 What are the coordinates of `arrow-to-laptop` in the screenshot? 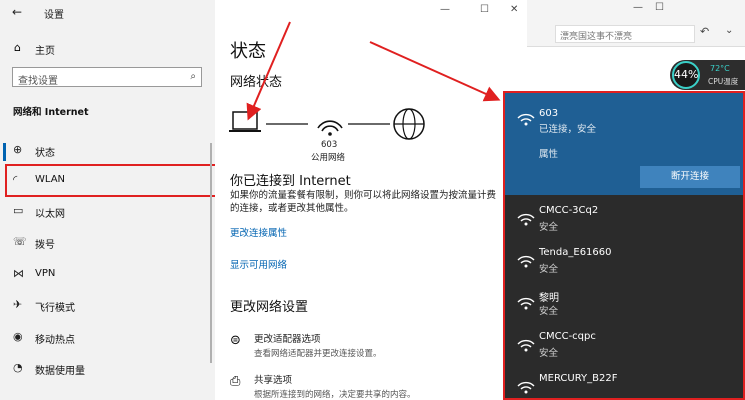 It's located at (268, 71).